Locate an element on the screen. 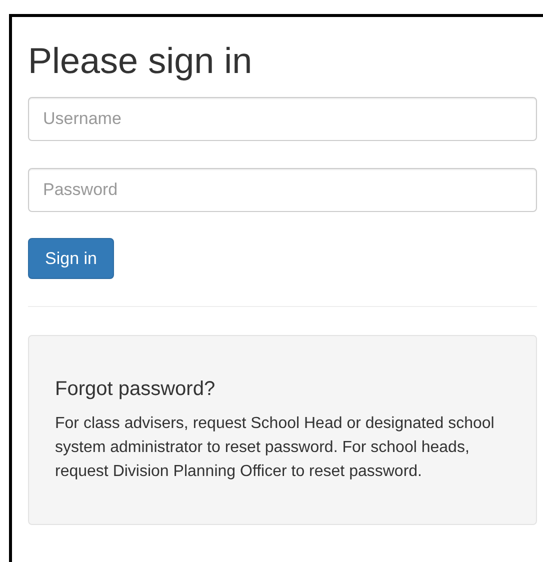 The width and height of the screenshot is (543, 562). page-title: Please sign in is located at coordinates (141, 61).